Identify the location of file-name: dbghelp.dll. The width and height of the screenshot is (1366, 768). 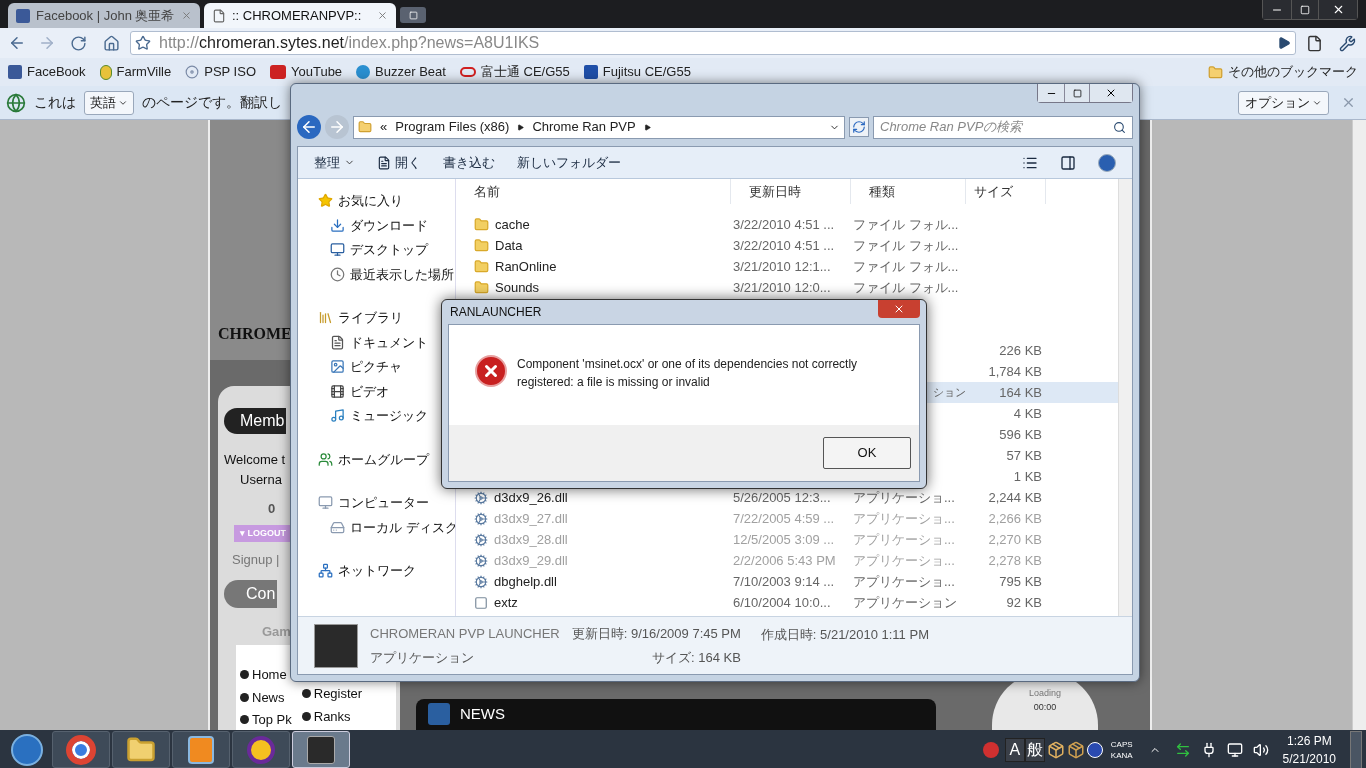
(525, 581).